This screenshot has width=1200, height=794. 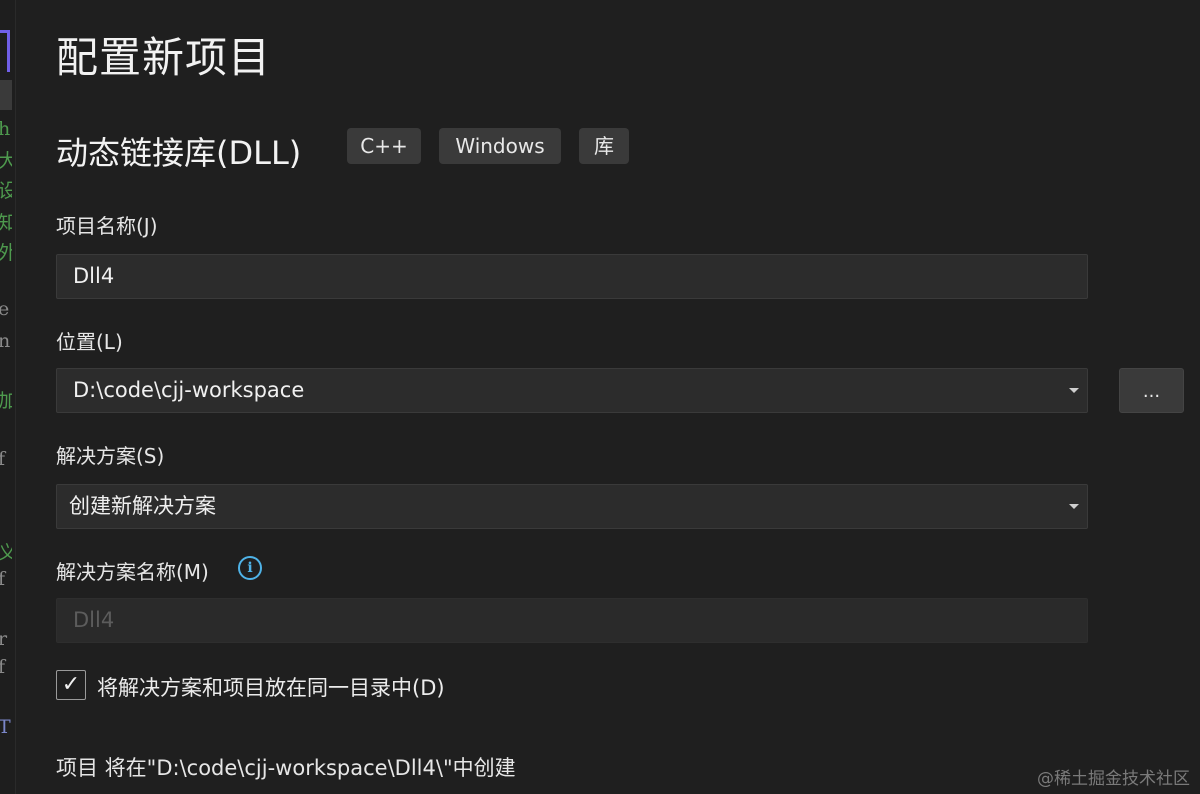 What do you see at coordinates (179, 153) in the screenshot?
I see `template-name: 动态链接库(DLL)` at bounding box center [179, 153].